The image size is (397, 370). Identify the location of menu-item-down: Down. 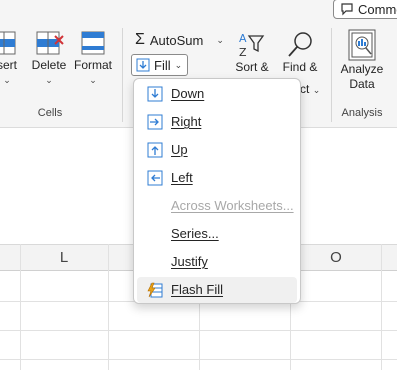
(217, 94).